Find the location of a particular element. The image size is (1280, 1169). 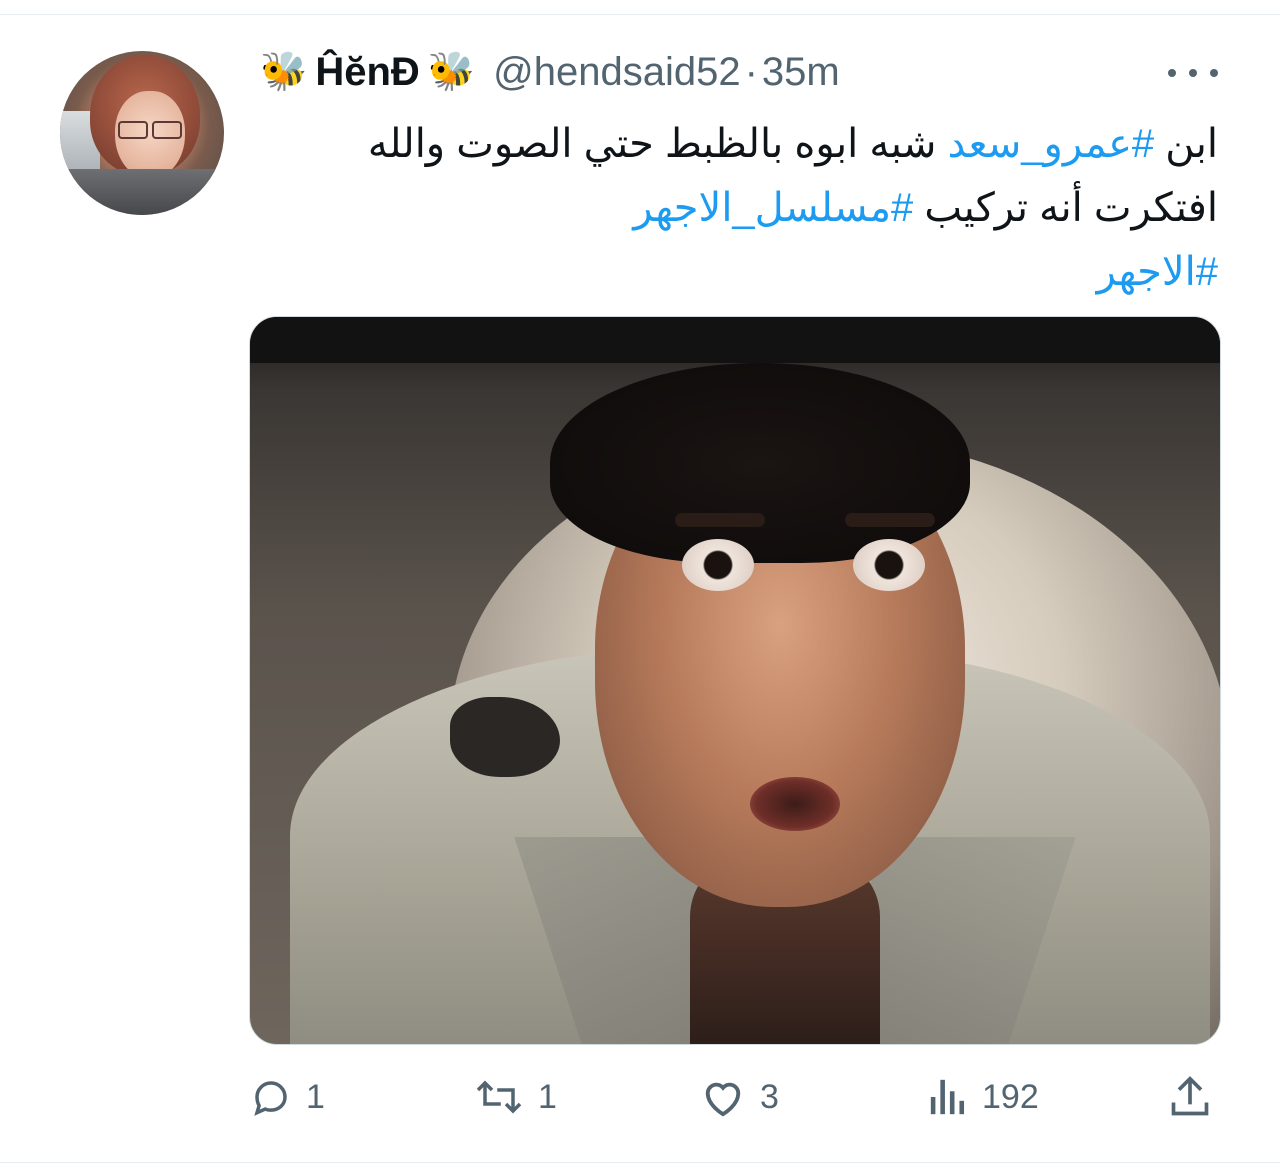

avatar-shirt is located at coordinates (142, 192).